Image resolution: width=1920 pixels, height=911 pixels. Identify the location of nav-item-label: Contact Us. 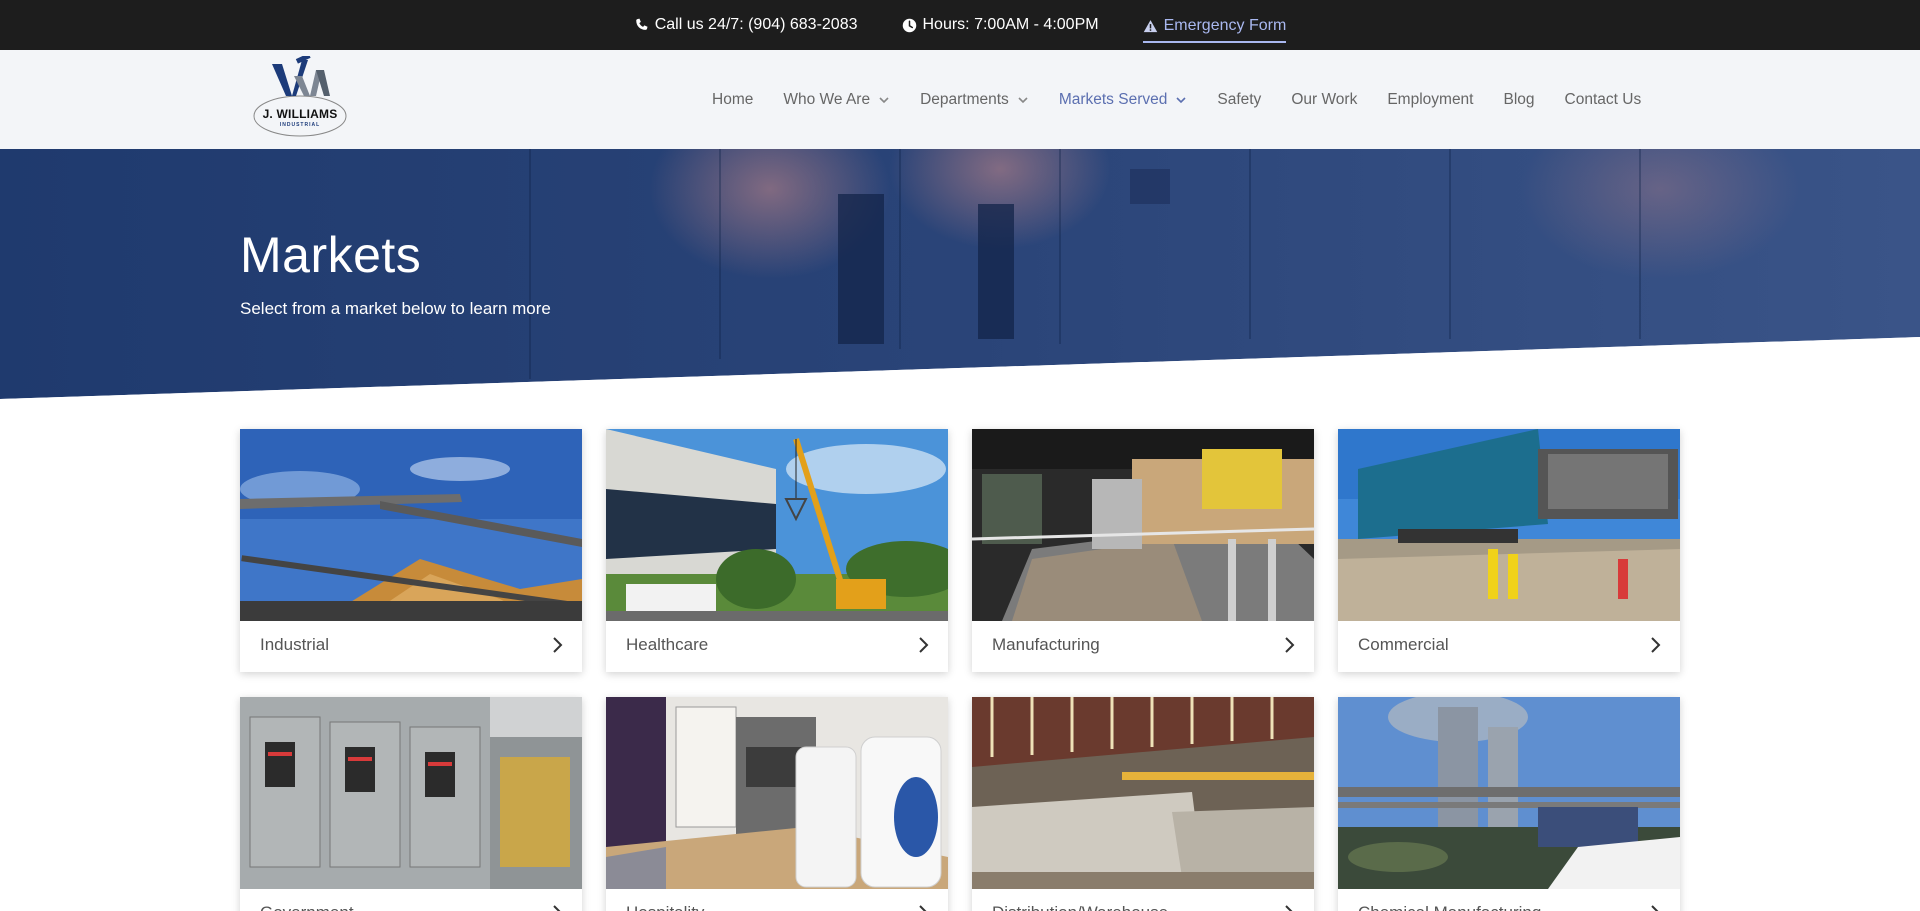
(1603, 99).